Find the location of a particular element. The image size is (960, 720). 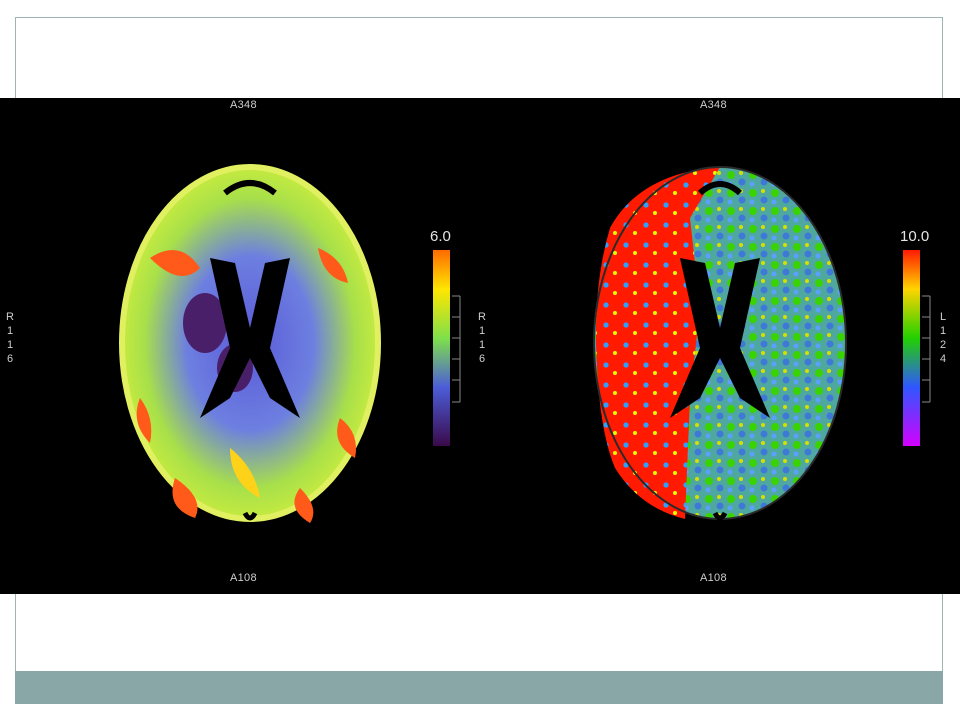

slide-footer-bar is located at coordinates (479, 687).